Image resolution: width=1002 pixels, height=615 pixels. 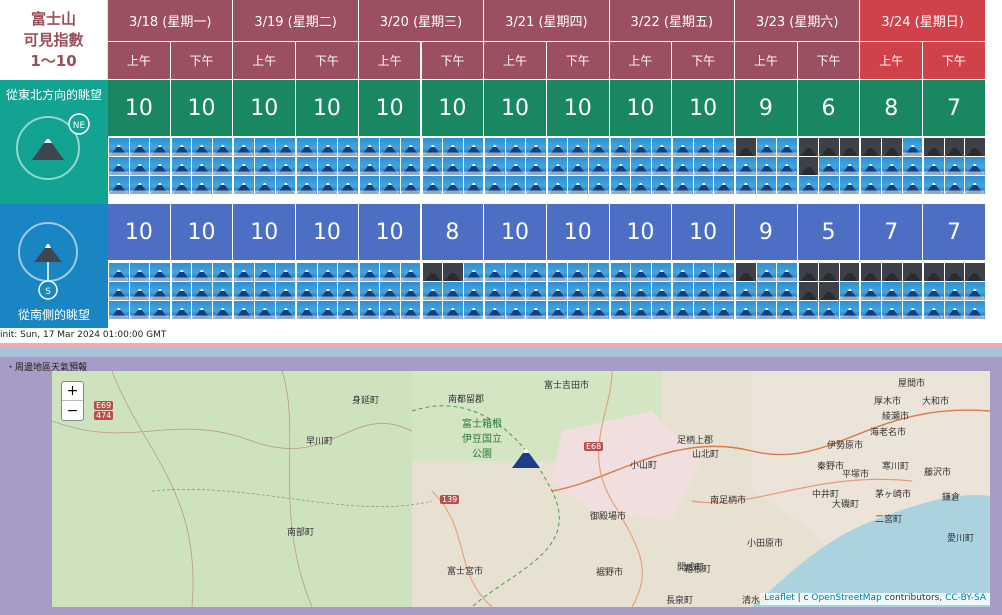 I want to click on day-header: 3/21 (星期四), so click(x=547, y=20).